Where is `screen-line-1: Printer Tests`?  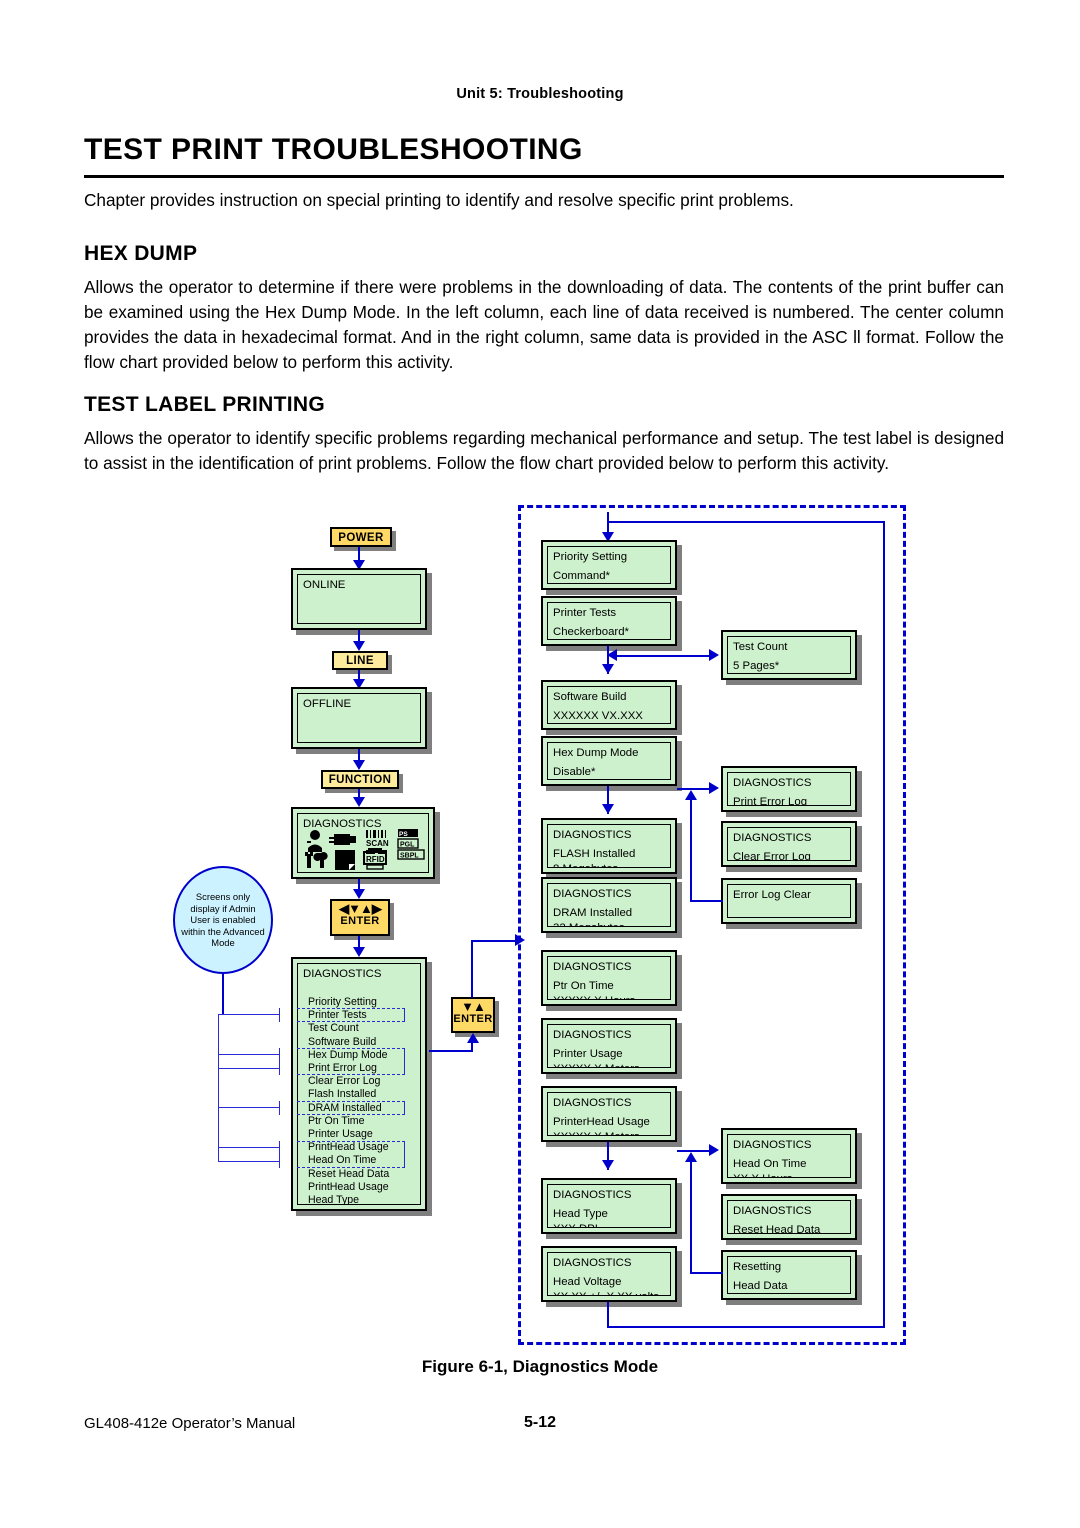 screen-line-1: Printer Tests is located at coordinates (585, 613).